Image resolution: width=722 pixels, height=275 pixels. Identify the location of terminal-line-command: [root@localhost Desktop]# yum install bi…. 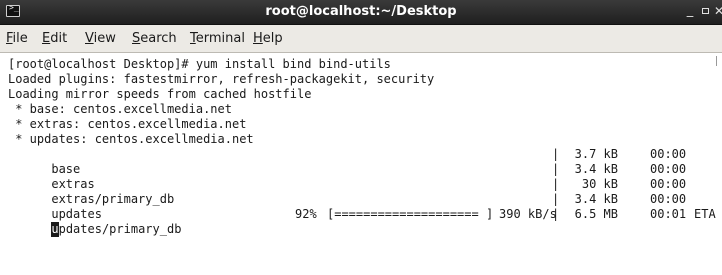
(199, 64).